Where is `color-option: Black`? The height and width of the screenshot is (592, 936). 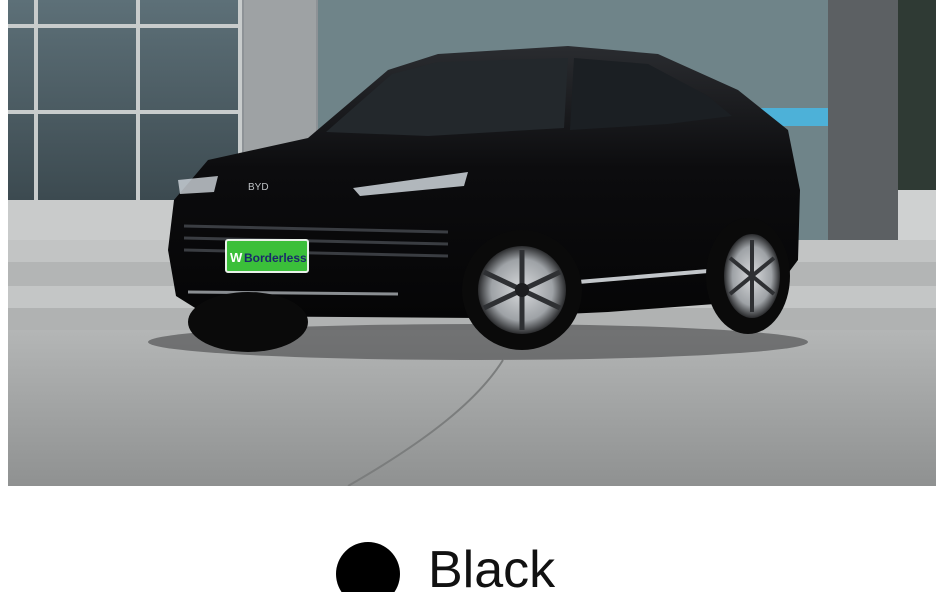 color-option: Black is located at coordinates (468, 562).